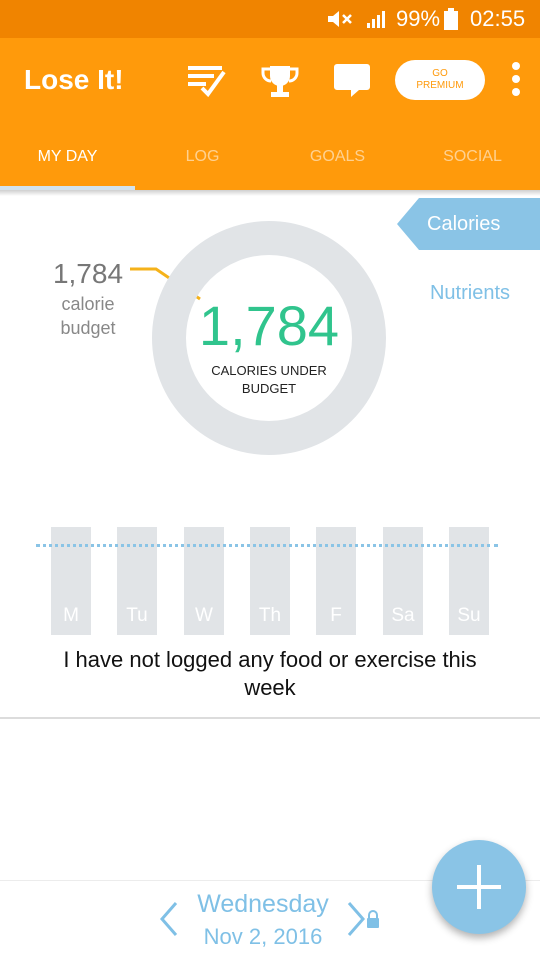 The height and width of the screenshot is (960, 540). Describe the element at coordinates (269, 380) in the screenshot. I see `calories-under-budget-caption: CALORIES UNDER BUDGET` at that location.